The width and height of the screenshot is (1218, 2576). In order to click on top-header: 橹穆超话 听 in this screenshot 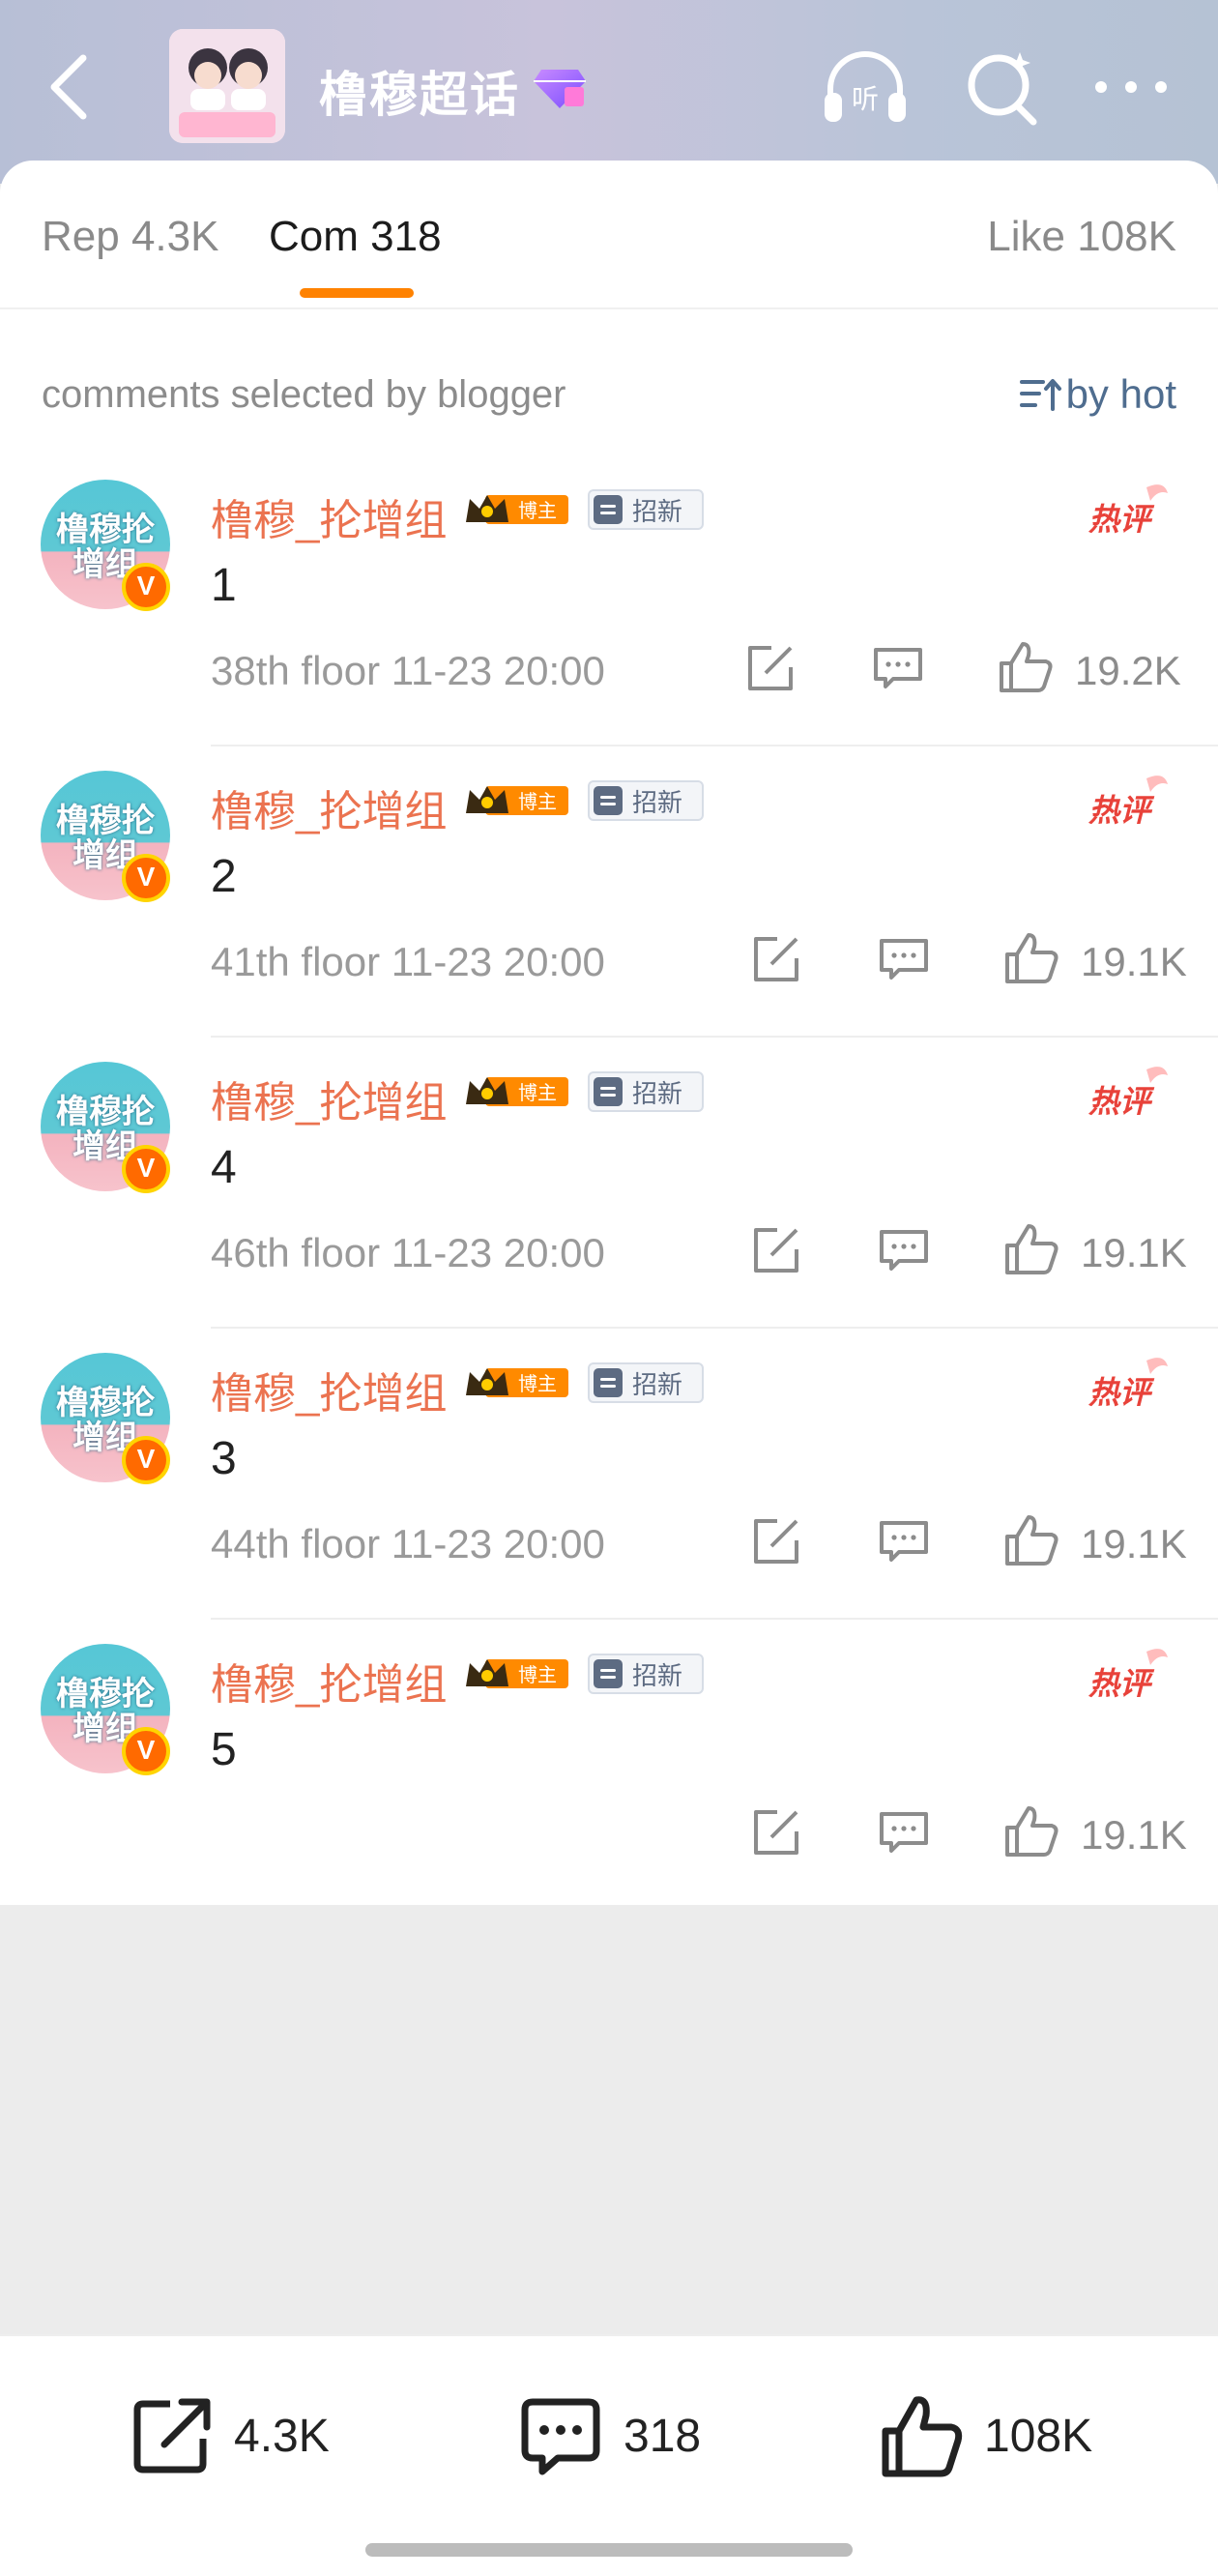, I will do `click(609, 92)`.